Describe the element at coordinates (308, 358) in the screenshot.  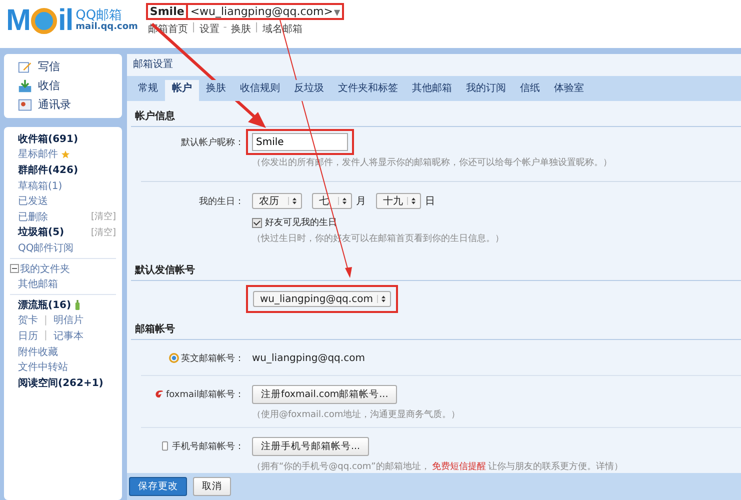
I see `account-address: wu_liangping@qq.com` at that location.